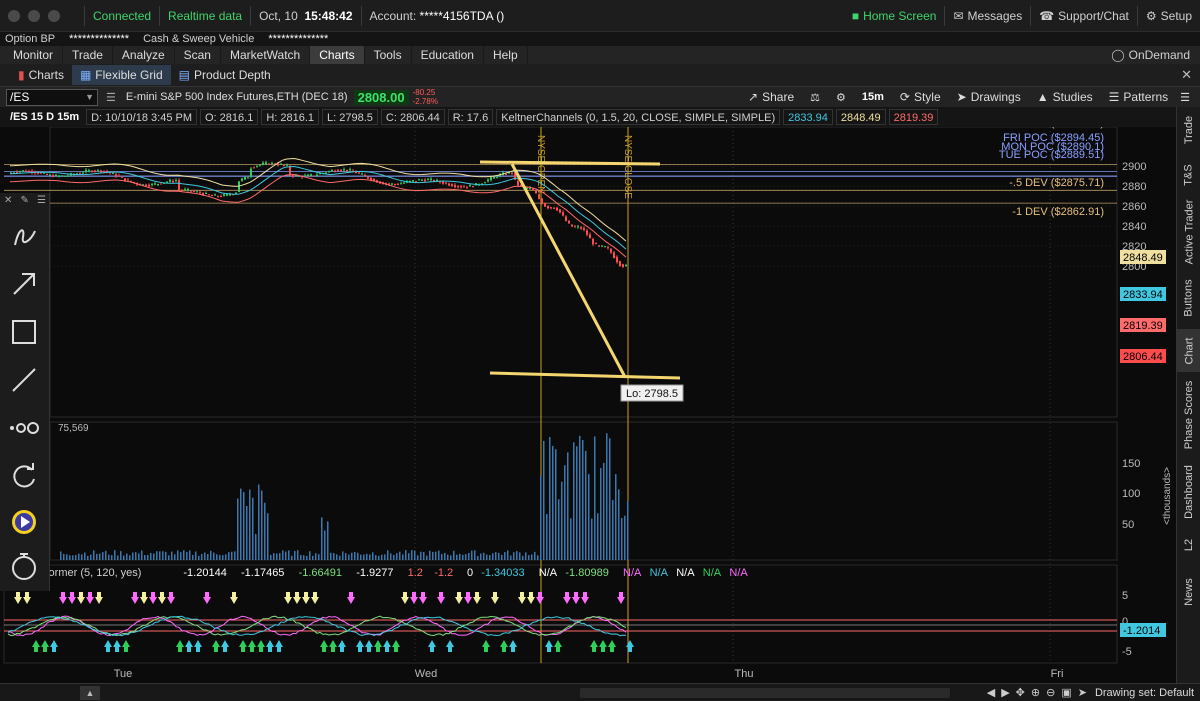 Image resolution: width=1200 pixels, height=701 pixels. What do you see at coordinates (1050, 692) in the screenshot?
I see `zoom-out-icon: ⊖` at bounding box center [1050, 692].